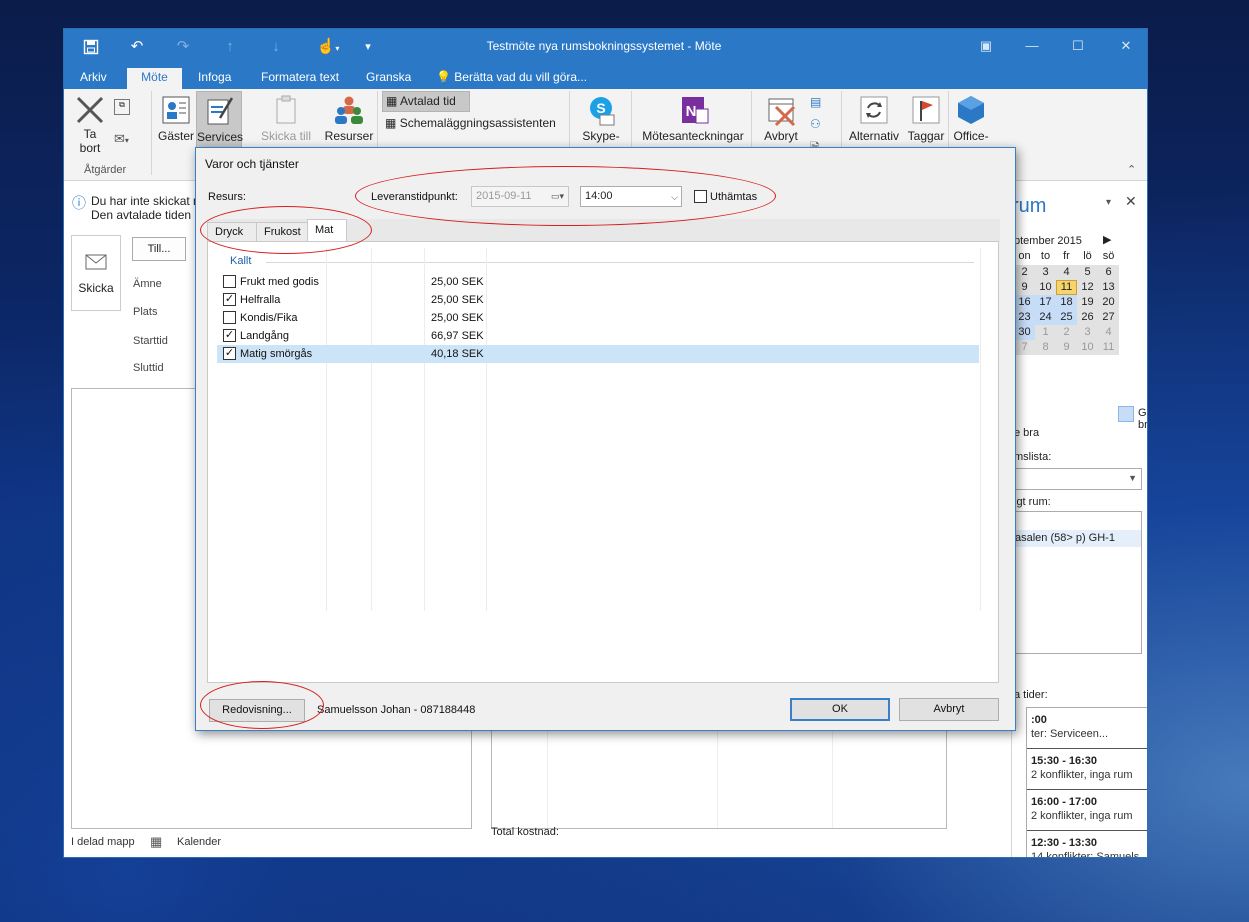  Describe the element at coordinates (1108, 272) in the screenshot. I see `calendar-day: 6` at that location.